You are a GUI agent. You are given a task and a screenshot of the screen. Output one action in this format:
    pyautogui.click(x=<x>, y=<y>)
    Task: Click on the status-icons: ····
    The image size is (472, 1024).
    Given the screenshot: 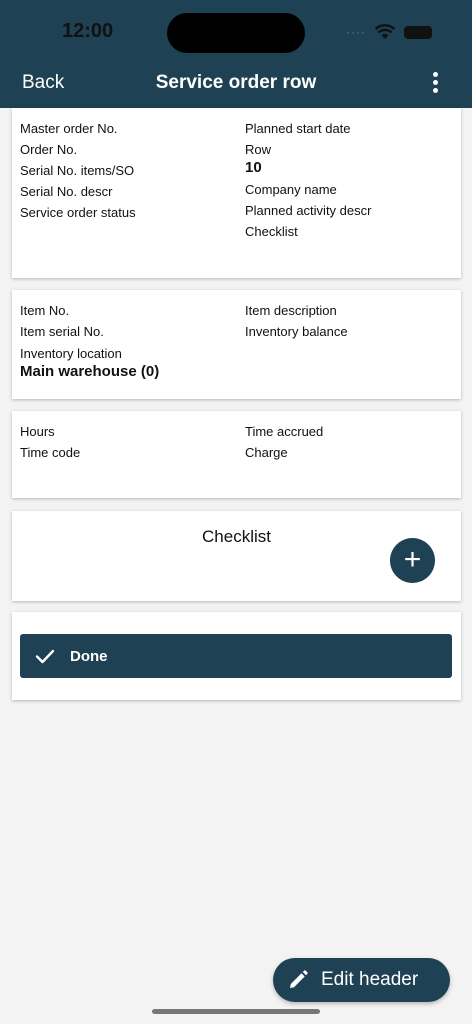 What is the action you would take?
    pyautogui.click(x=389, y=32)
    